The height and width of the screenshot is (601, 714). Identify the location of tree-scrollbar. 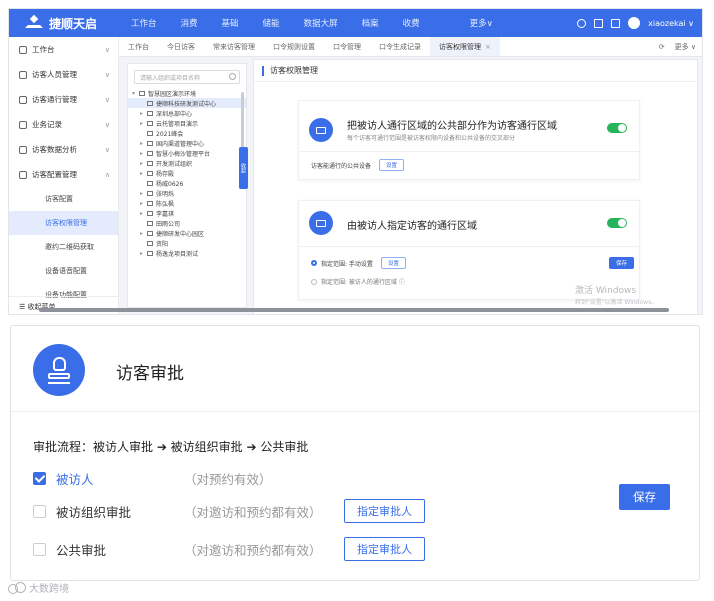
(242, 122).